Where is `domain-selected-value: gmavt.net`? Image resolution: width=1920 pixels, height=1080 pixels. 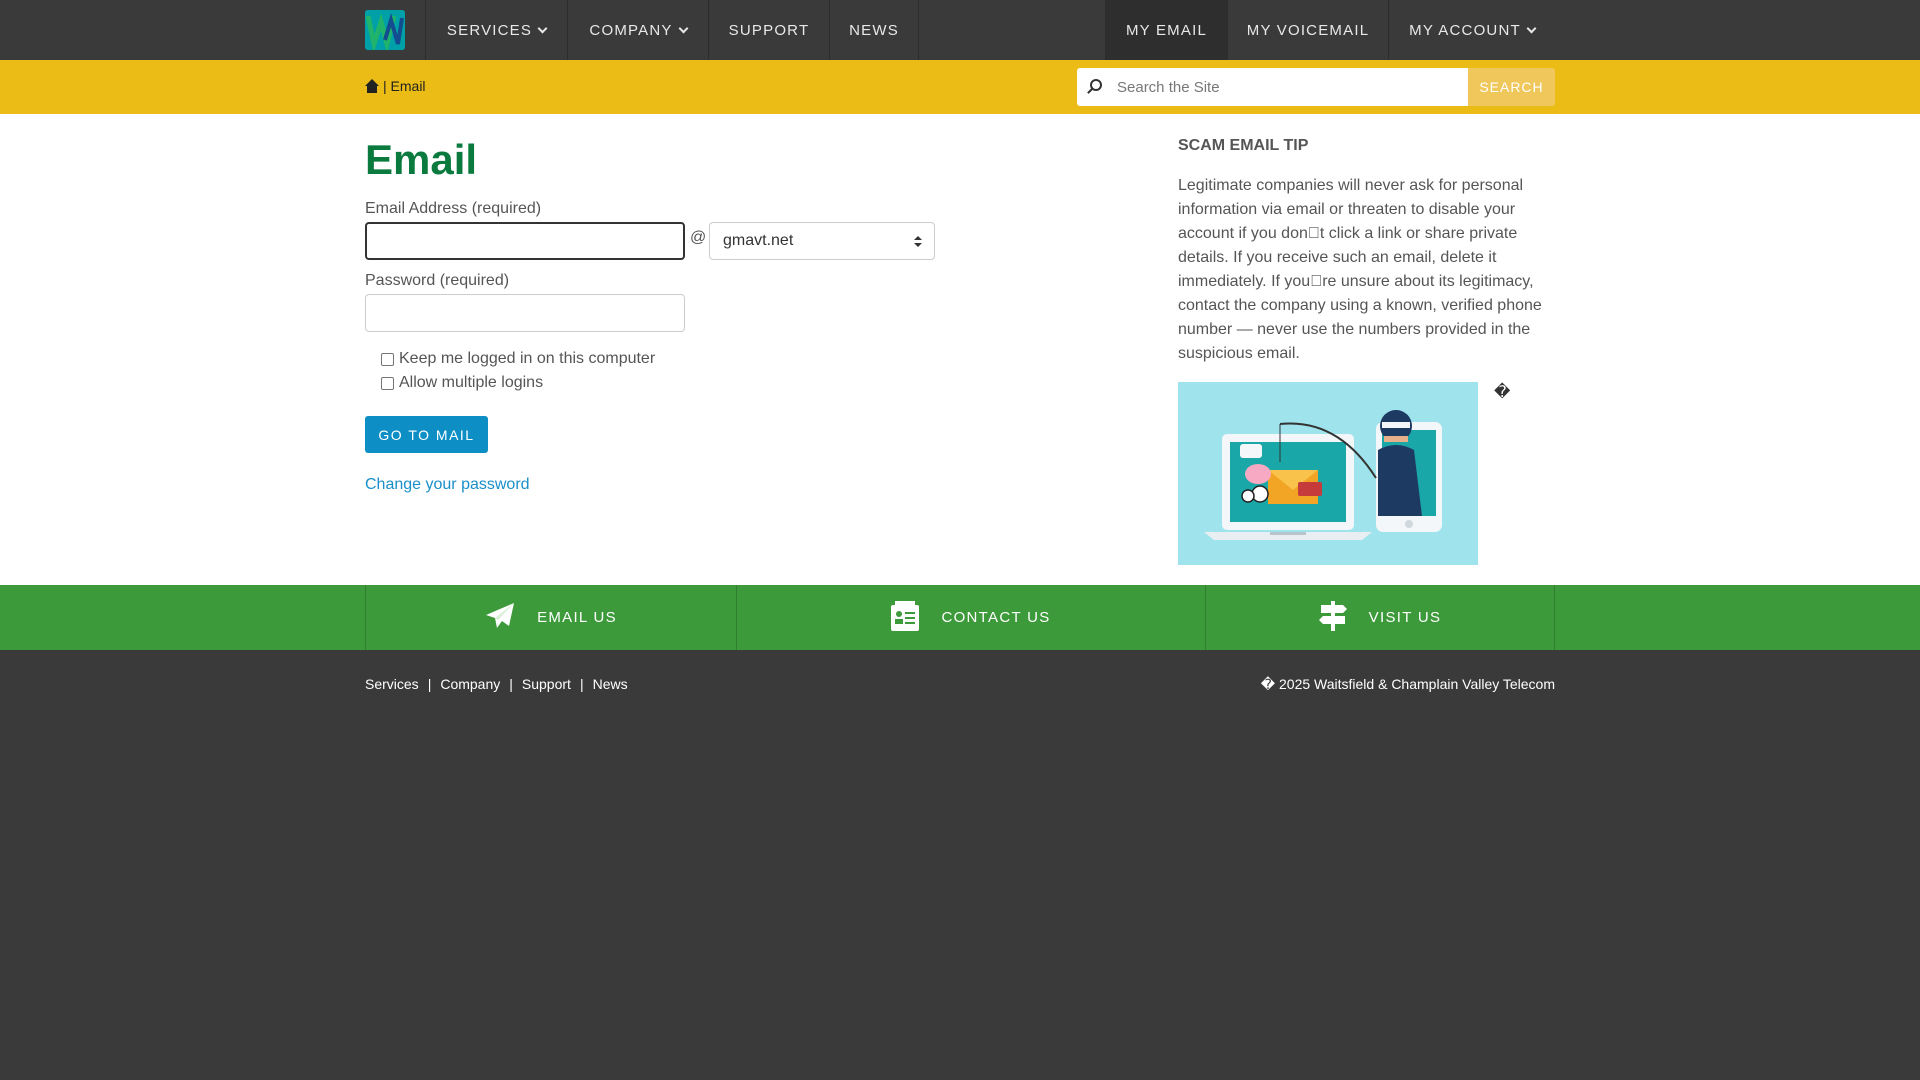 domain-selected-value: gmavt.net is located at coordinates (758, 240).